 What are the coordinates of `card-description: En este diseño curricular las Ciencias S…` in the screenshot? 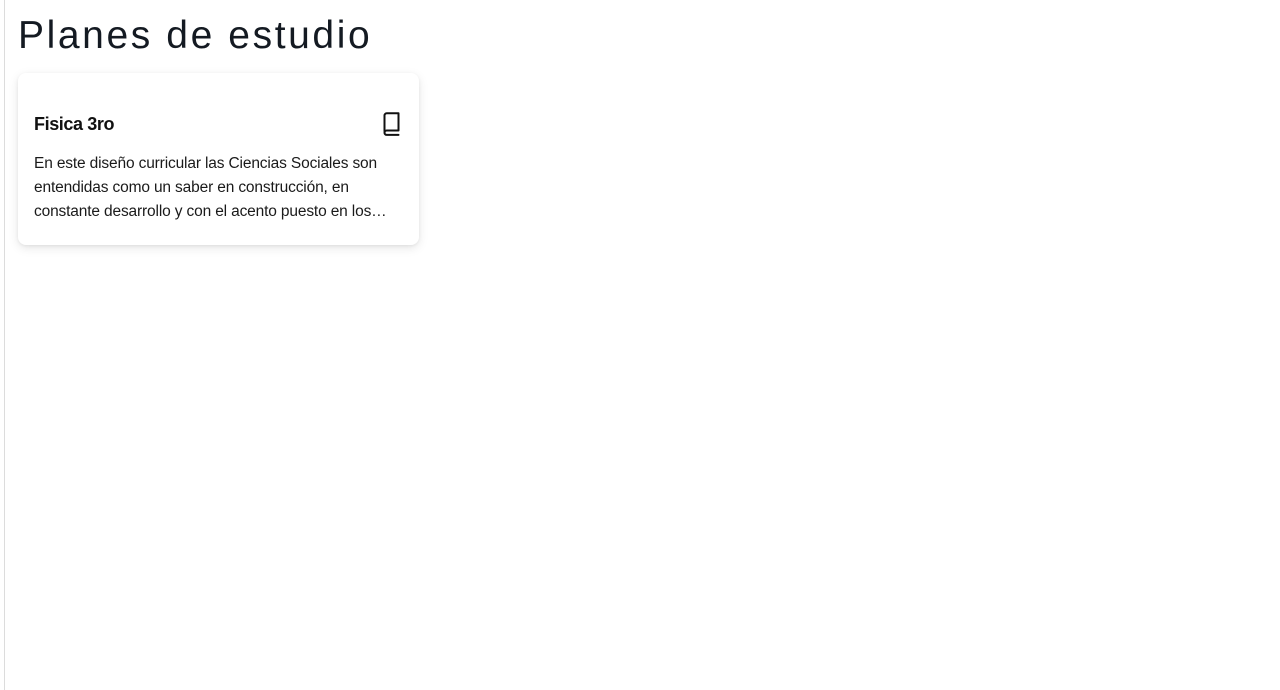 It's located at (205, 187).